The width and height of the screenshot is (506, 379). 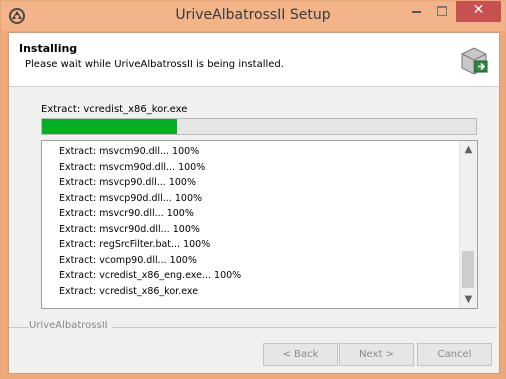 What do you see at coordinates (474, 61) in the screenshot?
I see `setup-box-icon` at bounding box center [474, 61].